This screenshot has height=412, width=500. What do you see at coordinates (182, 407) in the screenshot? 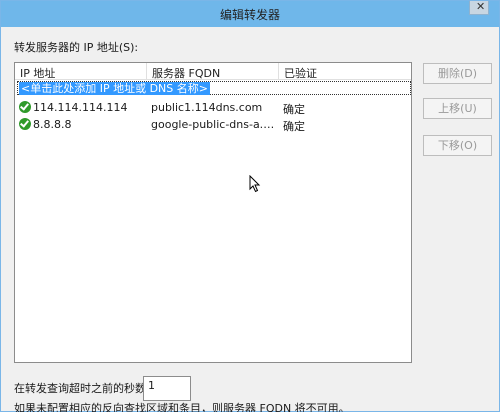
I see `fqdn-note: 如果未配置相应的反向查找区域和条目，则服务器 FQDN 将不可用。` at bounding box center [182, 407].